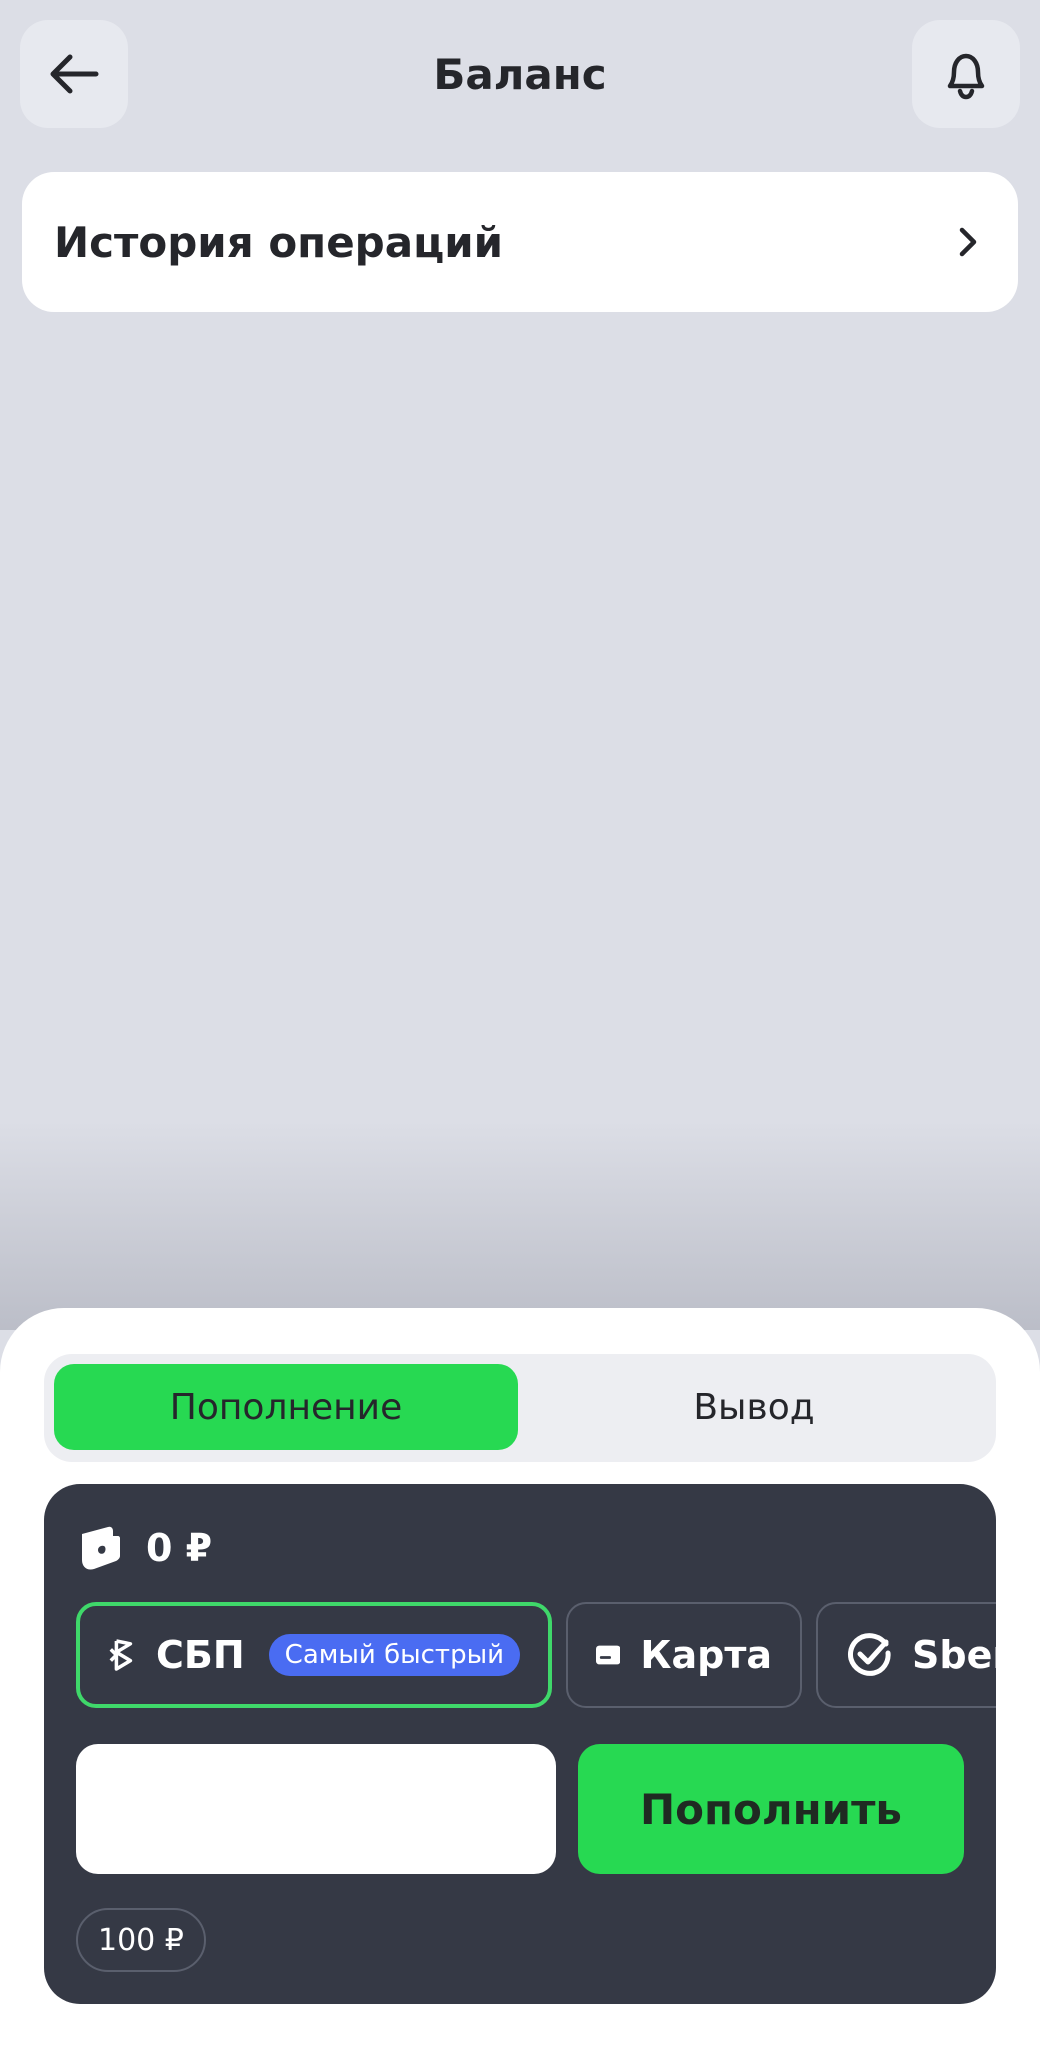 Image resolution: width=1040 pixels, height=2048 pixels. Describe the element at coordinates (101, 1548) in the screenshot. I see `wallet-icon` at that location.